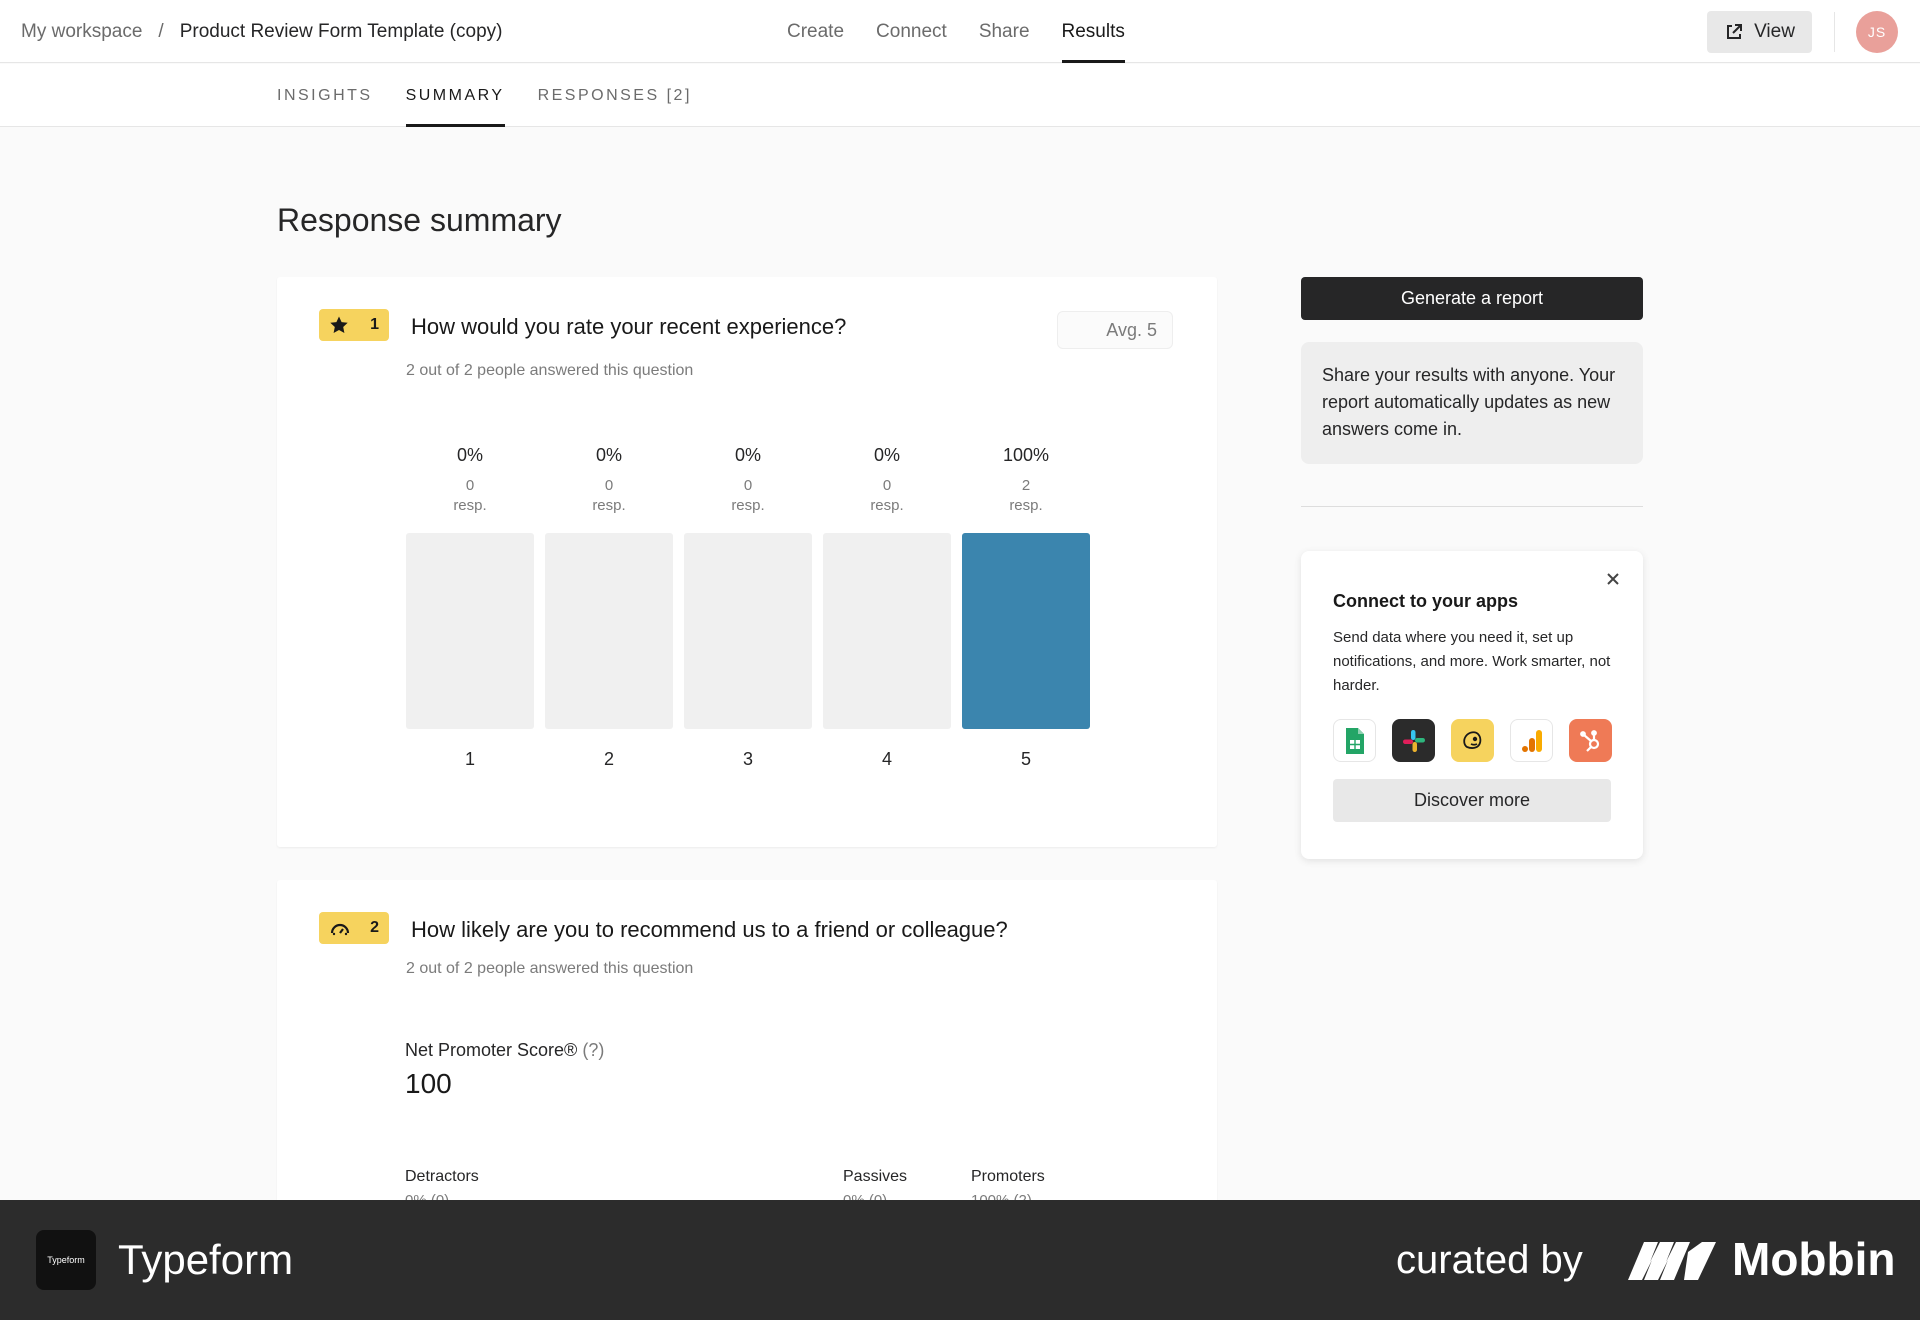 Image resolution: width=1920 pixels, height=1320 pixels. What do you see at coordinates (354, 928) in the screenshot?
I see `question-badge-2: 2` at bounding box center [354, 928].